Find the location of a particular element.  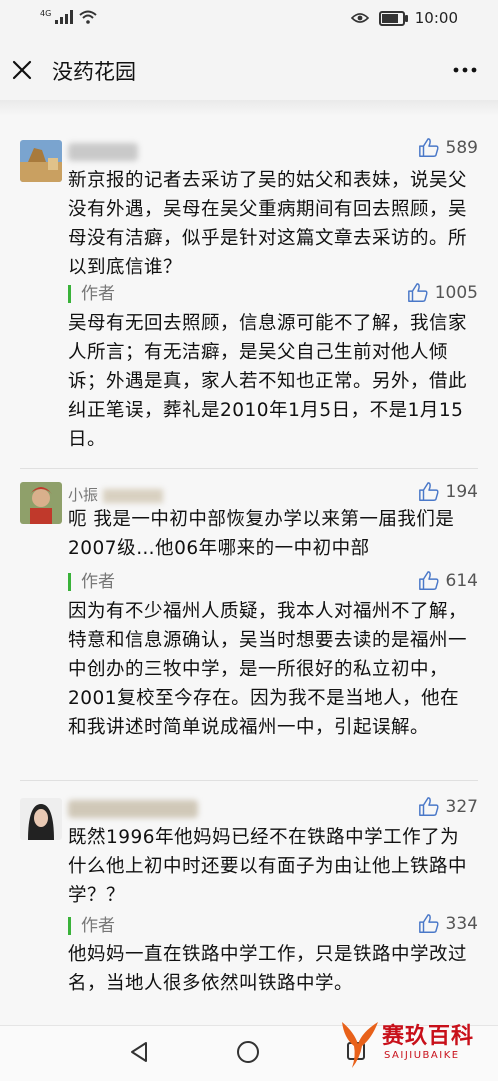

commenter-name: 小振 is located at coordinates (115, 494).